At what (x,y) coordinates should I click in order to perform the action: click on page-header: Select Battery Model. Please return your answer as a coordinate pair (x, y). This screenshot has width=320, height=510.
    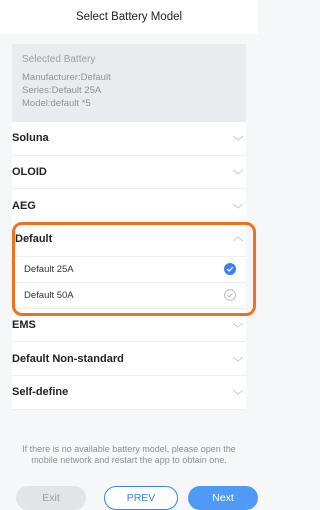
    Looking at the image, I should click on (129, 17).